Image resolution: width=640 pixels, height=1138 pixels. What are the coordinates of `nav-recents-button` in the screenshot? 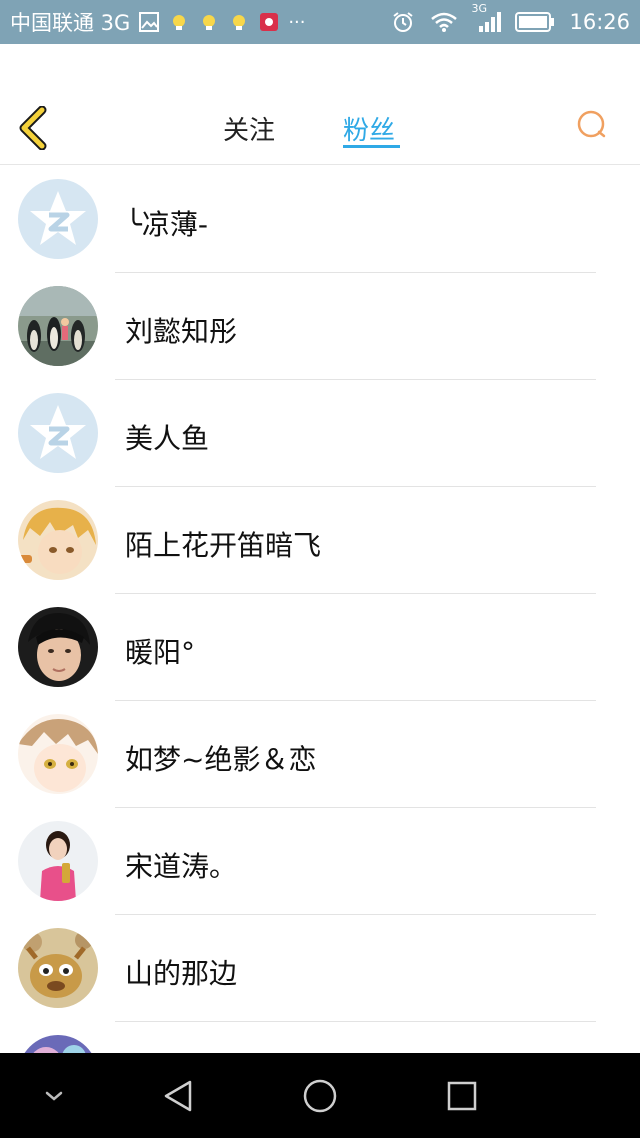 It's located at (462, 1095).